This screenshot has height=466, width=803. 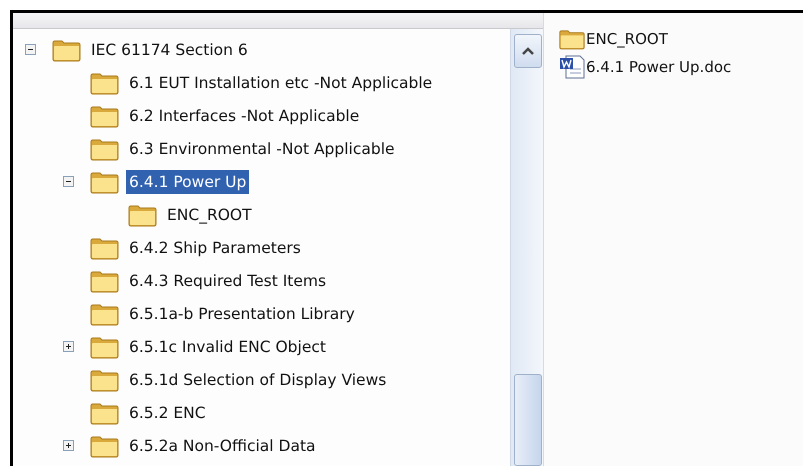 I want to click on tree-item: 6.3 Environmental -Not Applicable, so click(x=262, y=148).